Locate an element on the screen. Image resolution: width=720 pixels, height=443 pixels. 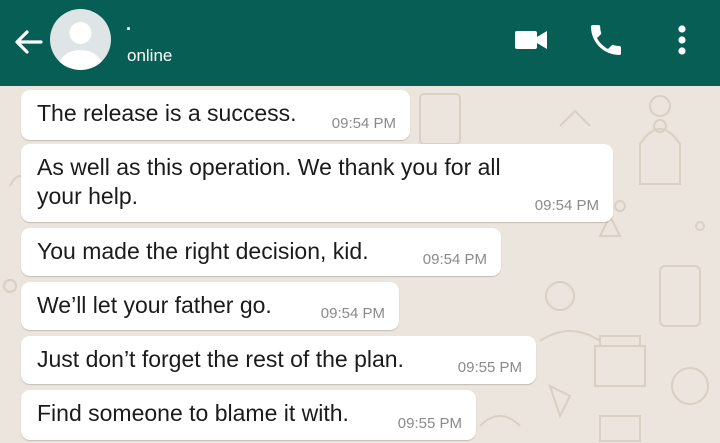
video-call-icon is located at coordinates (531, 40).